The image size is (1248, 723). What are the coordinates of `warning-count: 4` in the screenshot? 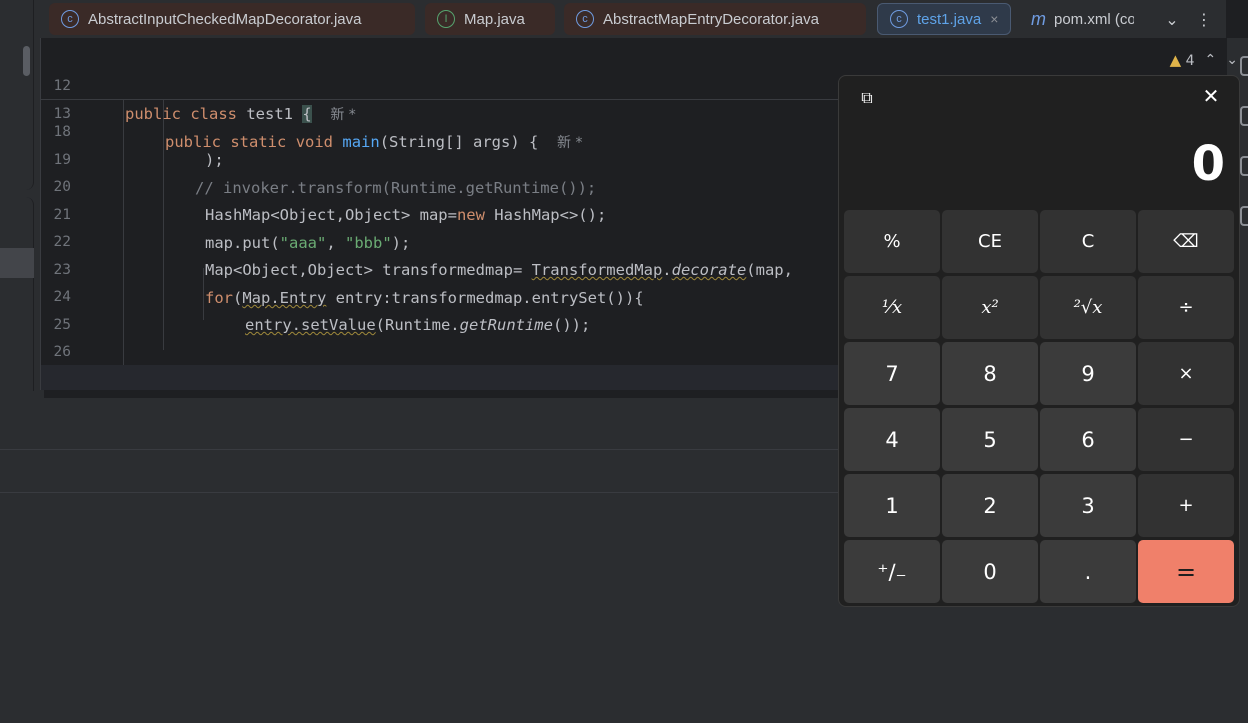 It's located at (1190, 61).